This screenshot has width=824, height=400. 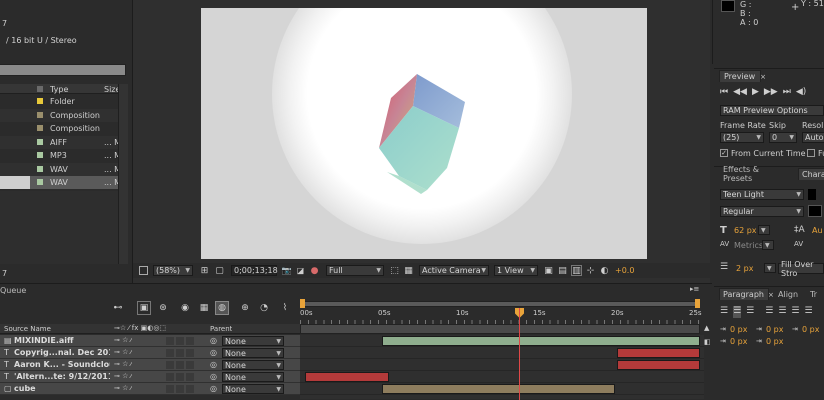 What do you see at coordinates (562, 270) in the screenshot?
I see `fast-previews-icon: ▤` at bounding box center [562, 270].